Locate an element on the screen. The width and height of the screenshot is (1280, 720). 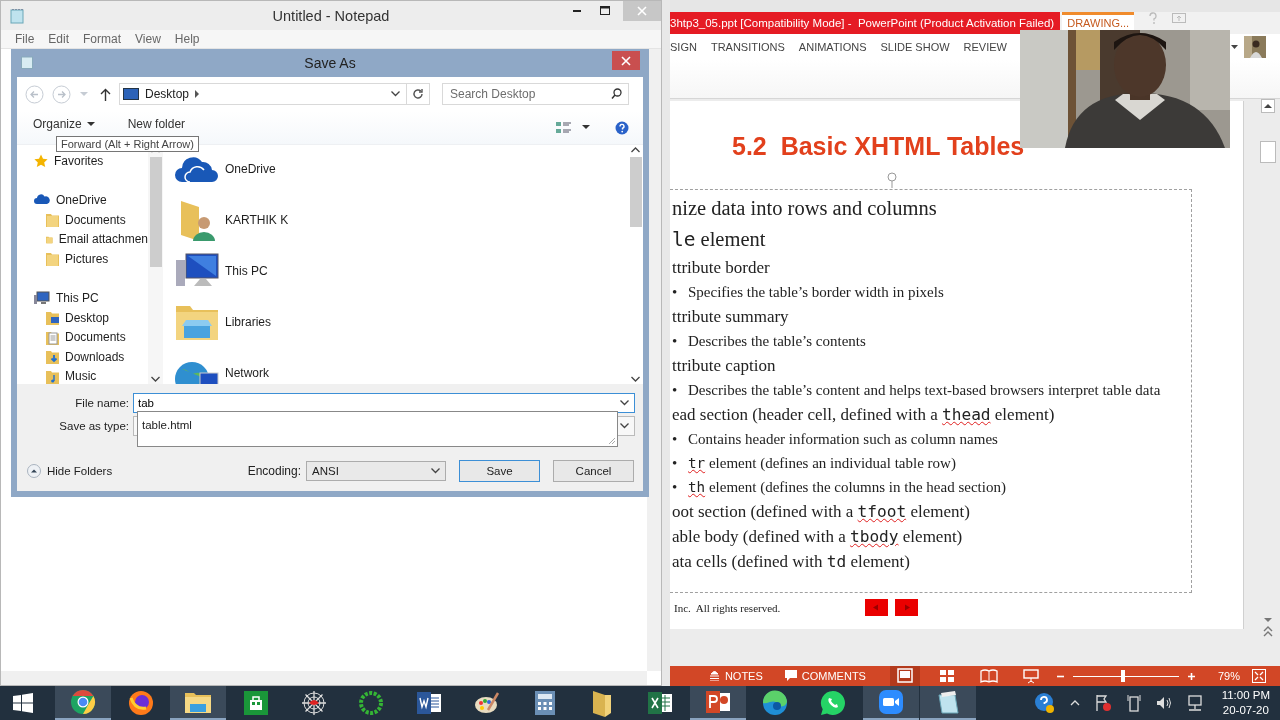
fit-to-window-icon is located at coordinates (1259, 676).